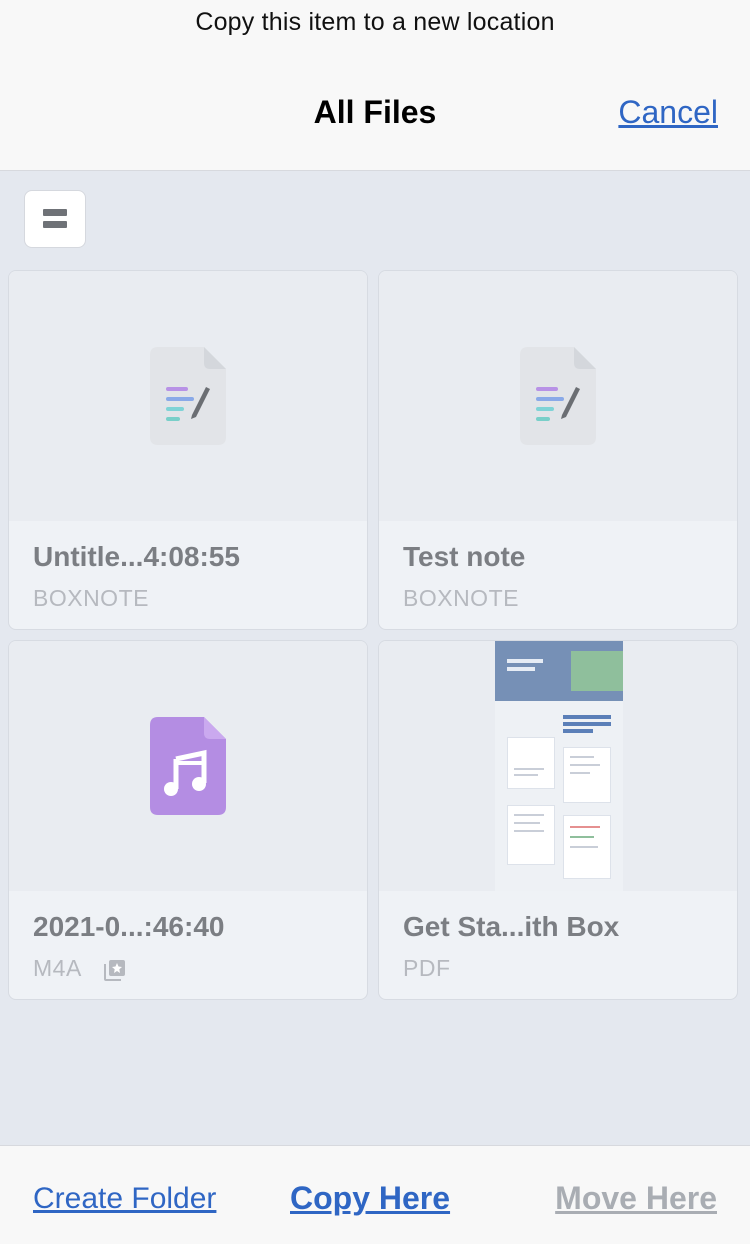  I want to click on file-card: Untitle...4:08:55 BOXNOTE, so click(188, 450).